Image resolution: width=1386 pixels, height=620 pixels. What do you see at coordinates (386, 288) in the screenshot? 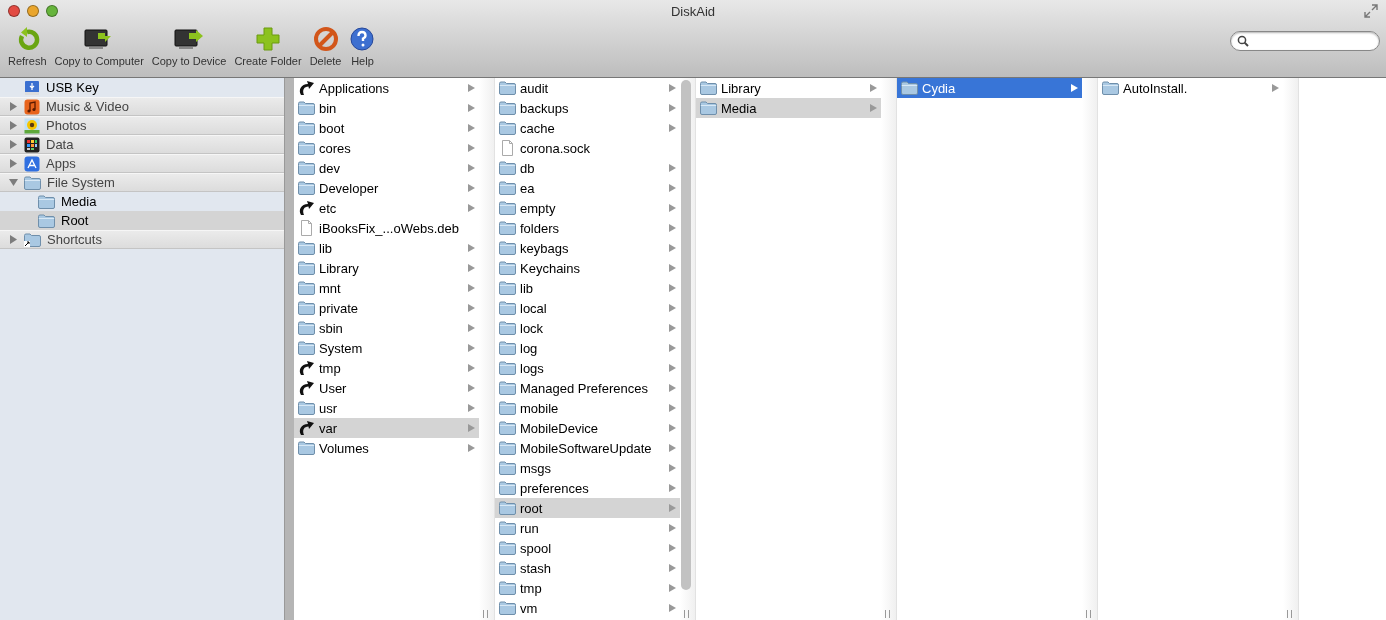
I see `file-list-item: mnt` at bounding box center [386, 288].